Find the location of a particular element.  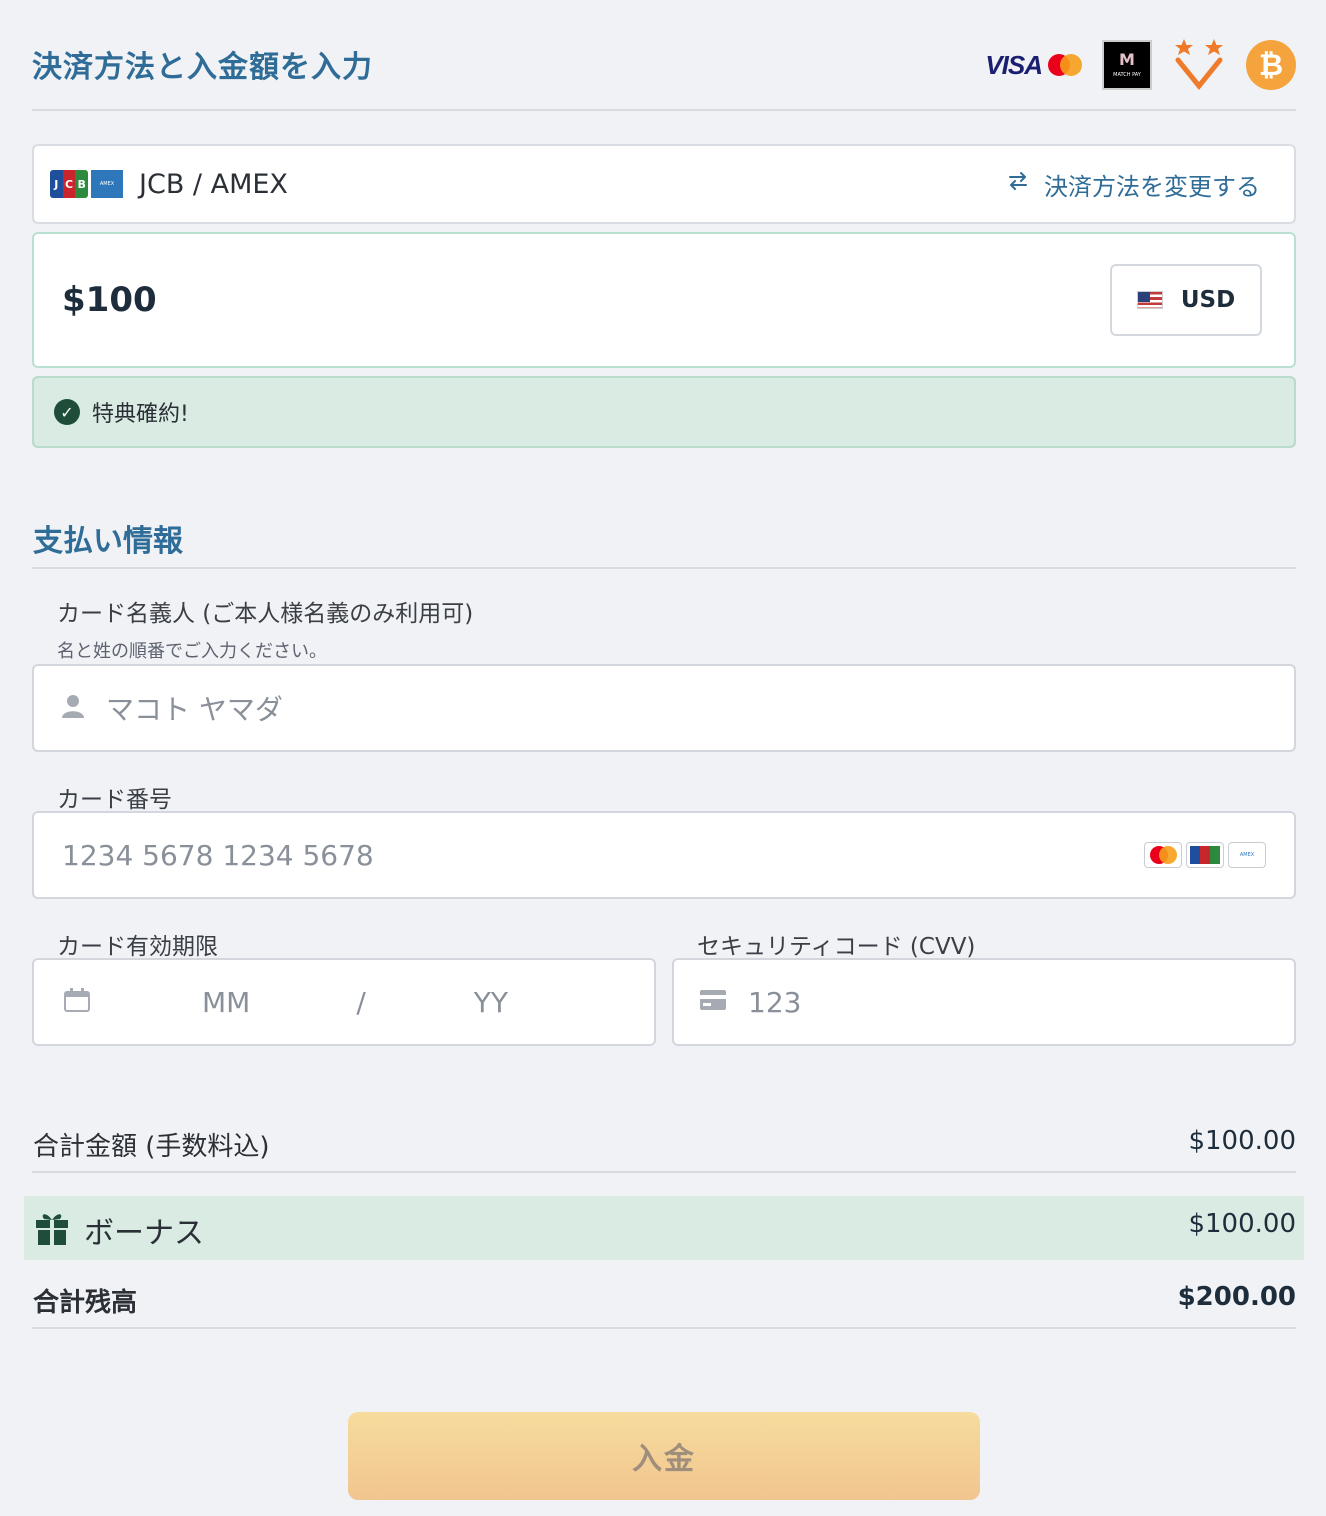

visa-logo: VISA is located at coordinates (1014, 64).